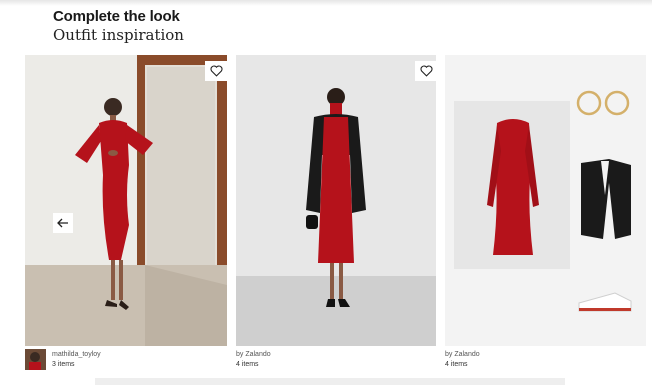 The height and width of the screenshot is (385, 652). What do you see at coordinates (456, 364) in the screenshot?
I see `outfit-3-count: 4 items` at bounding box center [456, 364].